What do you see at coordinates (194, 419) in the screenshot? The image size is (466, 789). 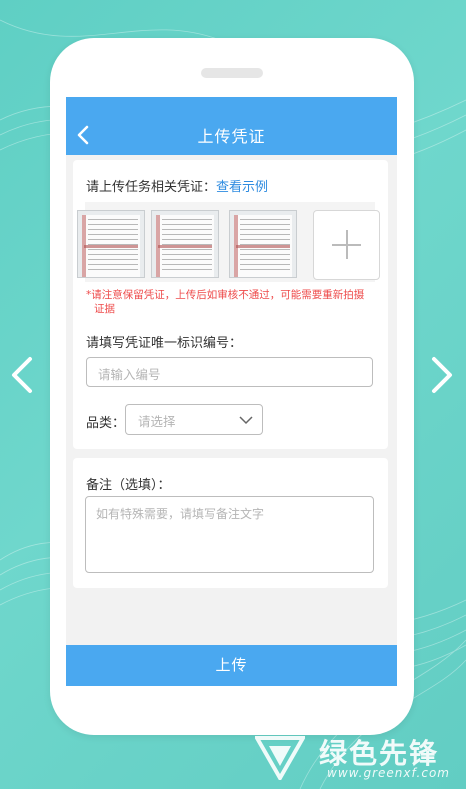 I see `category-select: 请选择` at bounding box center [194, 419].